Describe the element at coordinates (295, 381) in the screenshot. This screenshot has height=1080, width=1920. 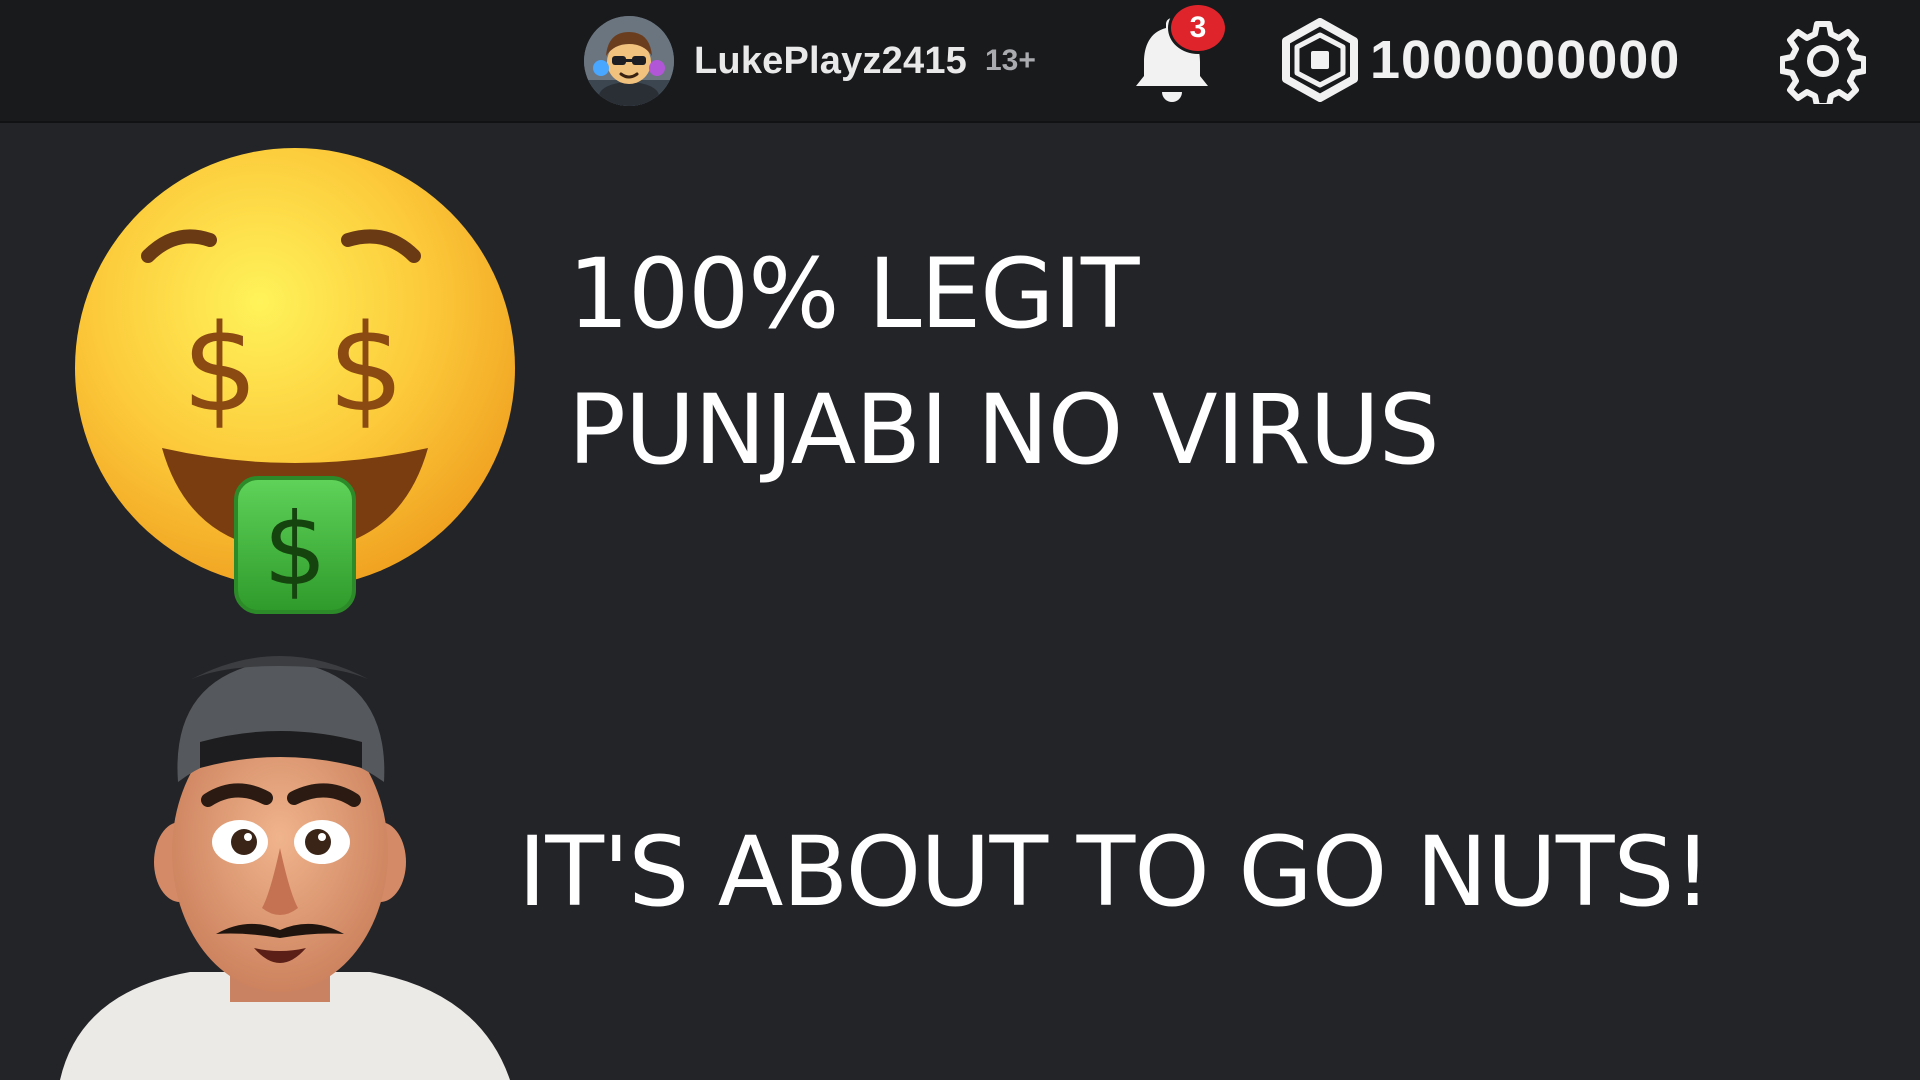
I see `money-face-emoji: $ $ $` at that location.